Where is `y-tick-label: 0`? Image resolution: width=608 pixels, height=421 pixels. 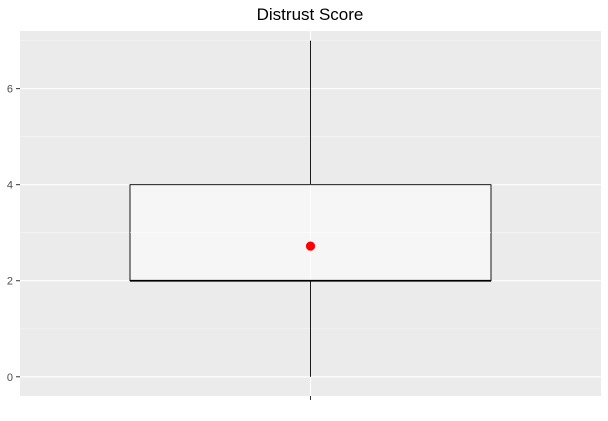 y-tick-label: 0 is located at coordinates (10, 378).